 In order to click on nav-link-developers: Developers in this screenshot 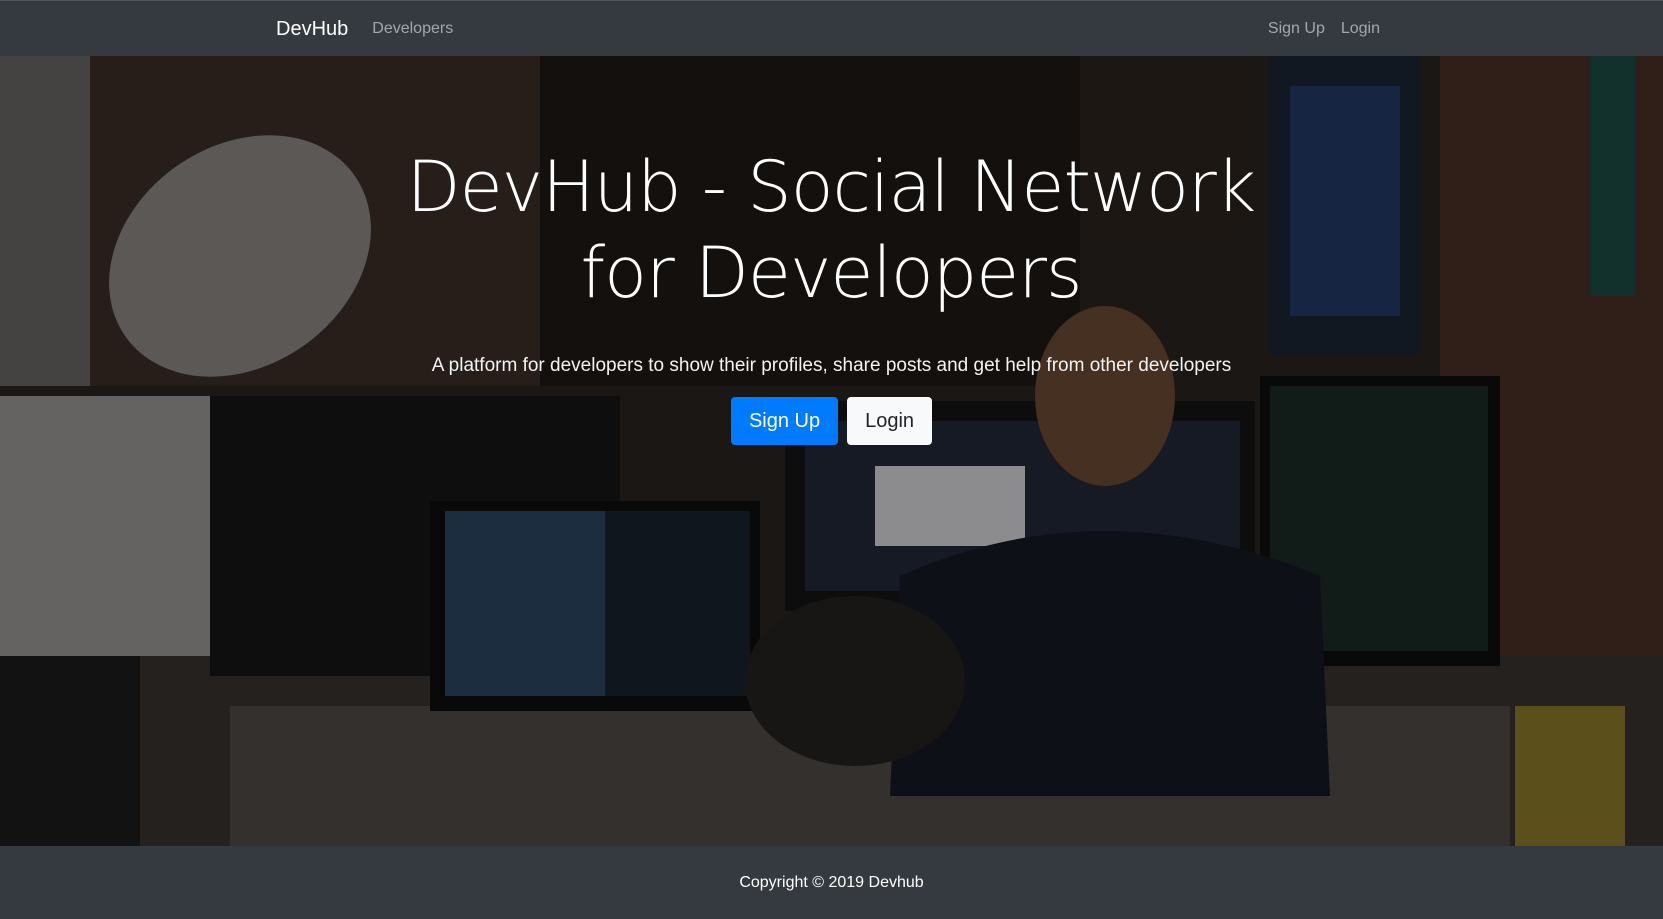, I will do `click(412, 29)`.